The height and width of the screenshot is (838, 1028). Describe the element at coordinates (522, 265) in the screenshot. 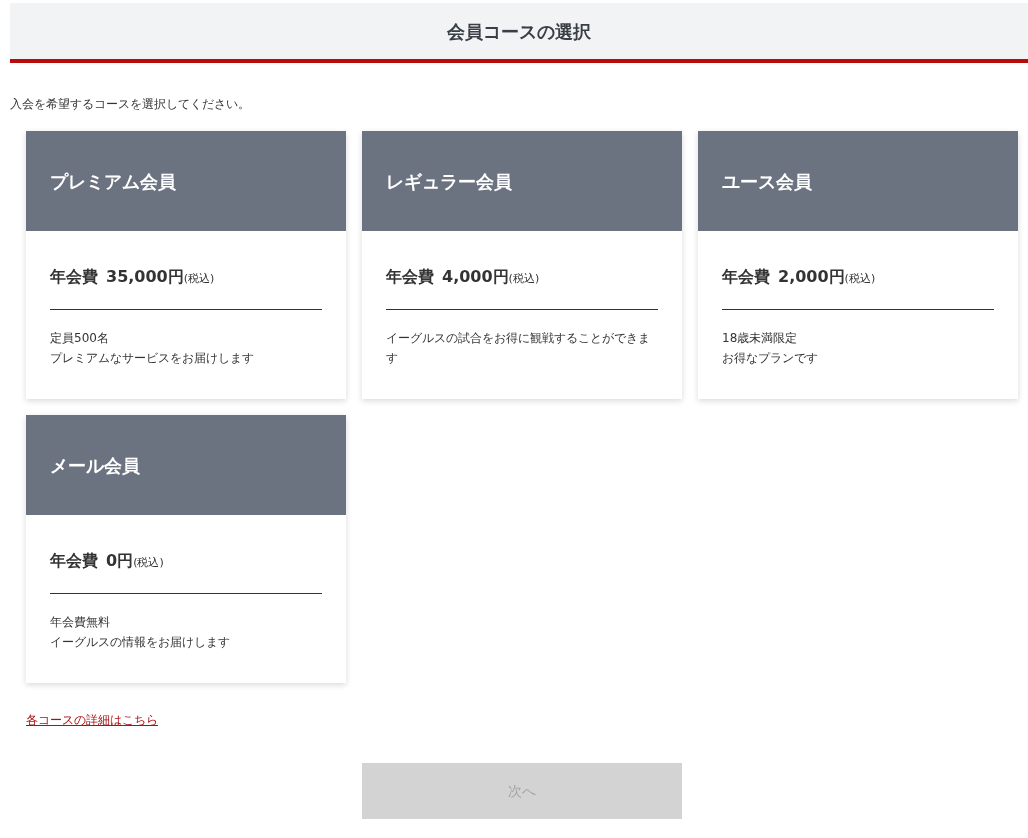

I see `course-card: レギュラー会員 年会費 4,000円(税込) イーグルスの試合をお得に観戦することができます` at that location.